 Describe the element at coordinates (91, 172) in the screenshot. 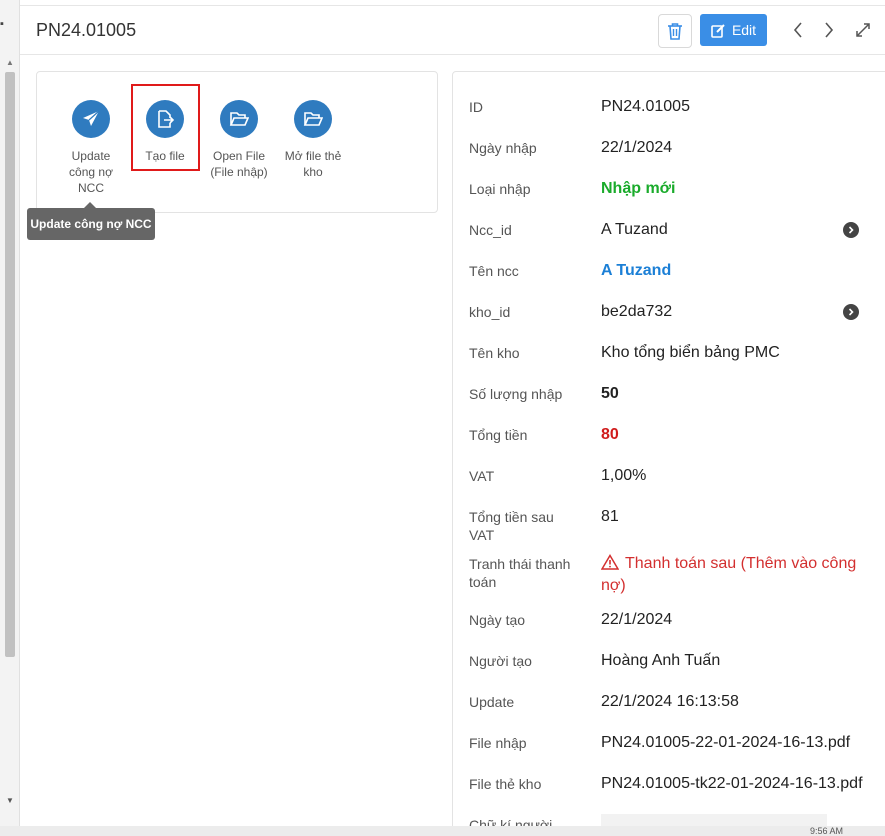

I see `action-label: Update công nợ NCC` at that location.